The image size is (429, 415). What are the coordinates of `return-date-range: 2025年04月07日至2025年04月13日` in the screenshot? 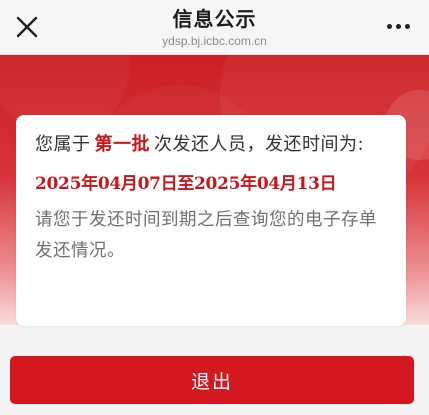 It's located at (186, 184).